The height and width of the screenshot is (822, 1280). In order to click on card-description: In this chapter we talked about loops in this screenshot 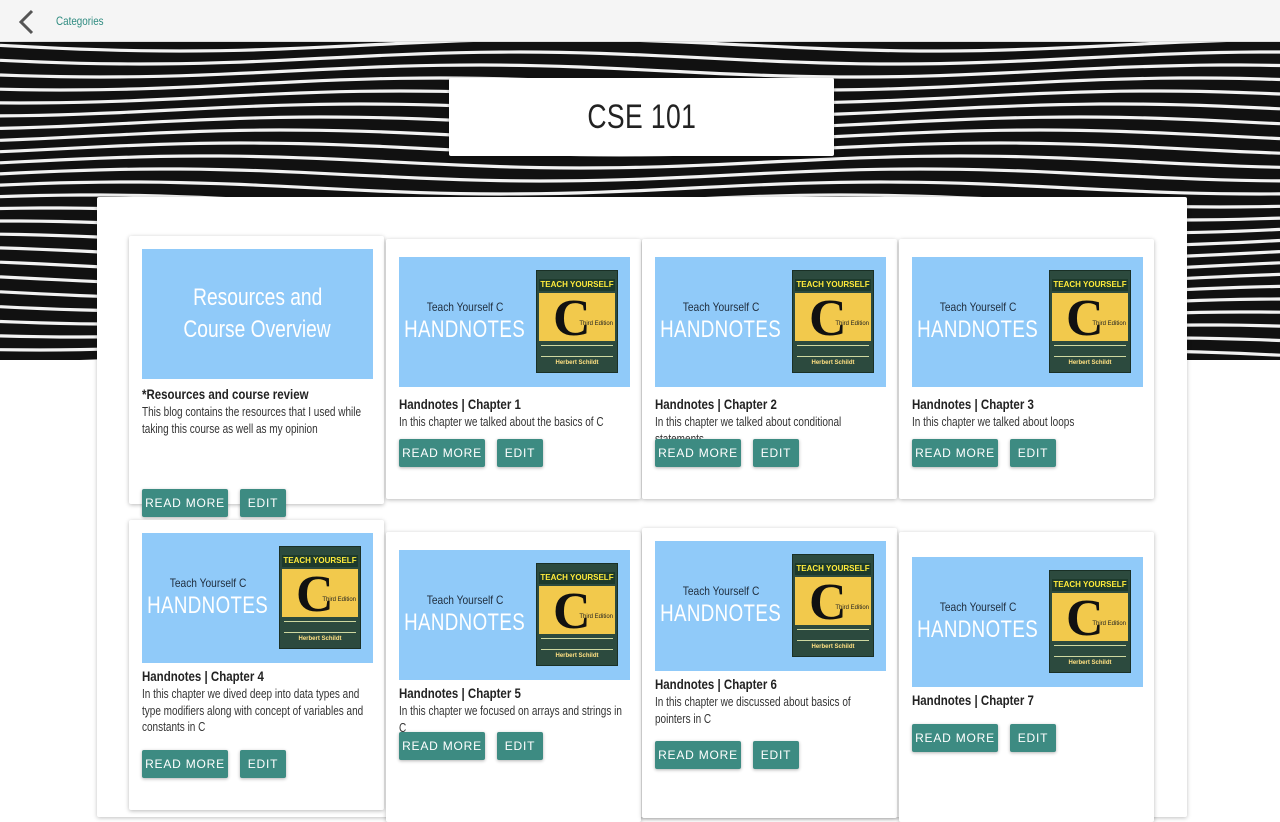, I will do `click(993, 422)`.